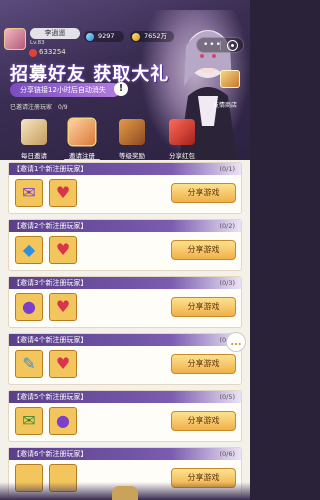 The width and height of the screenshot is (320, 500). I want to click on coin-value: 7652万, so click(156, 36).